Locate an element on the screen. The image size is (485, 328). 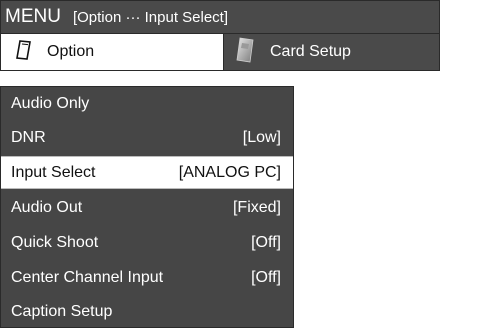
menu-item-label: Audio Out is located at coordinates (47, 207).